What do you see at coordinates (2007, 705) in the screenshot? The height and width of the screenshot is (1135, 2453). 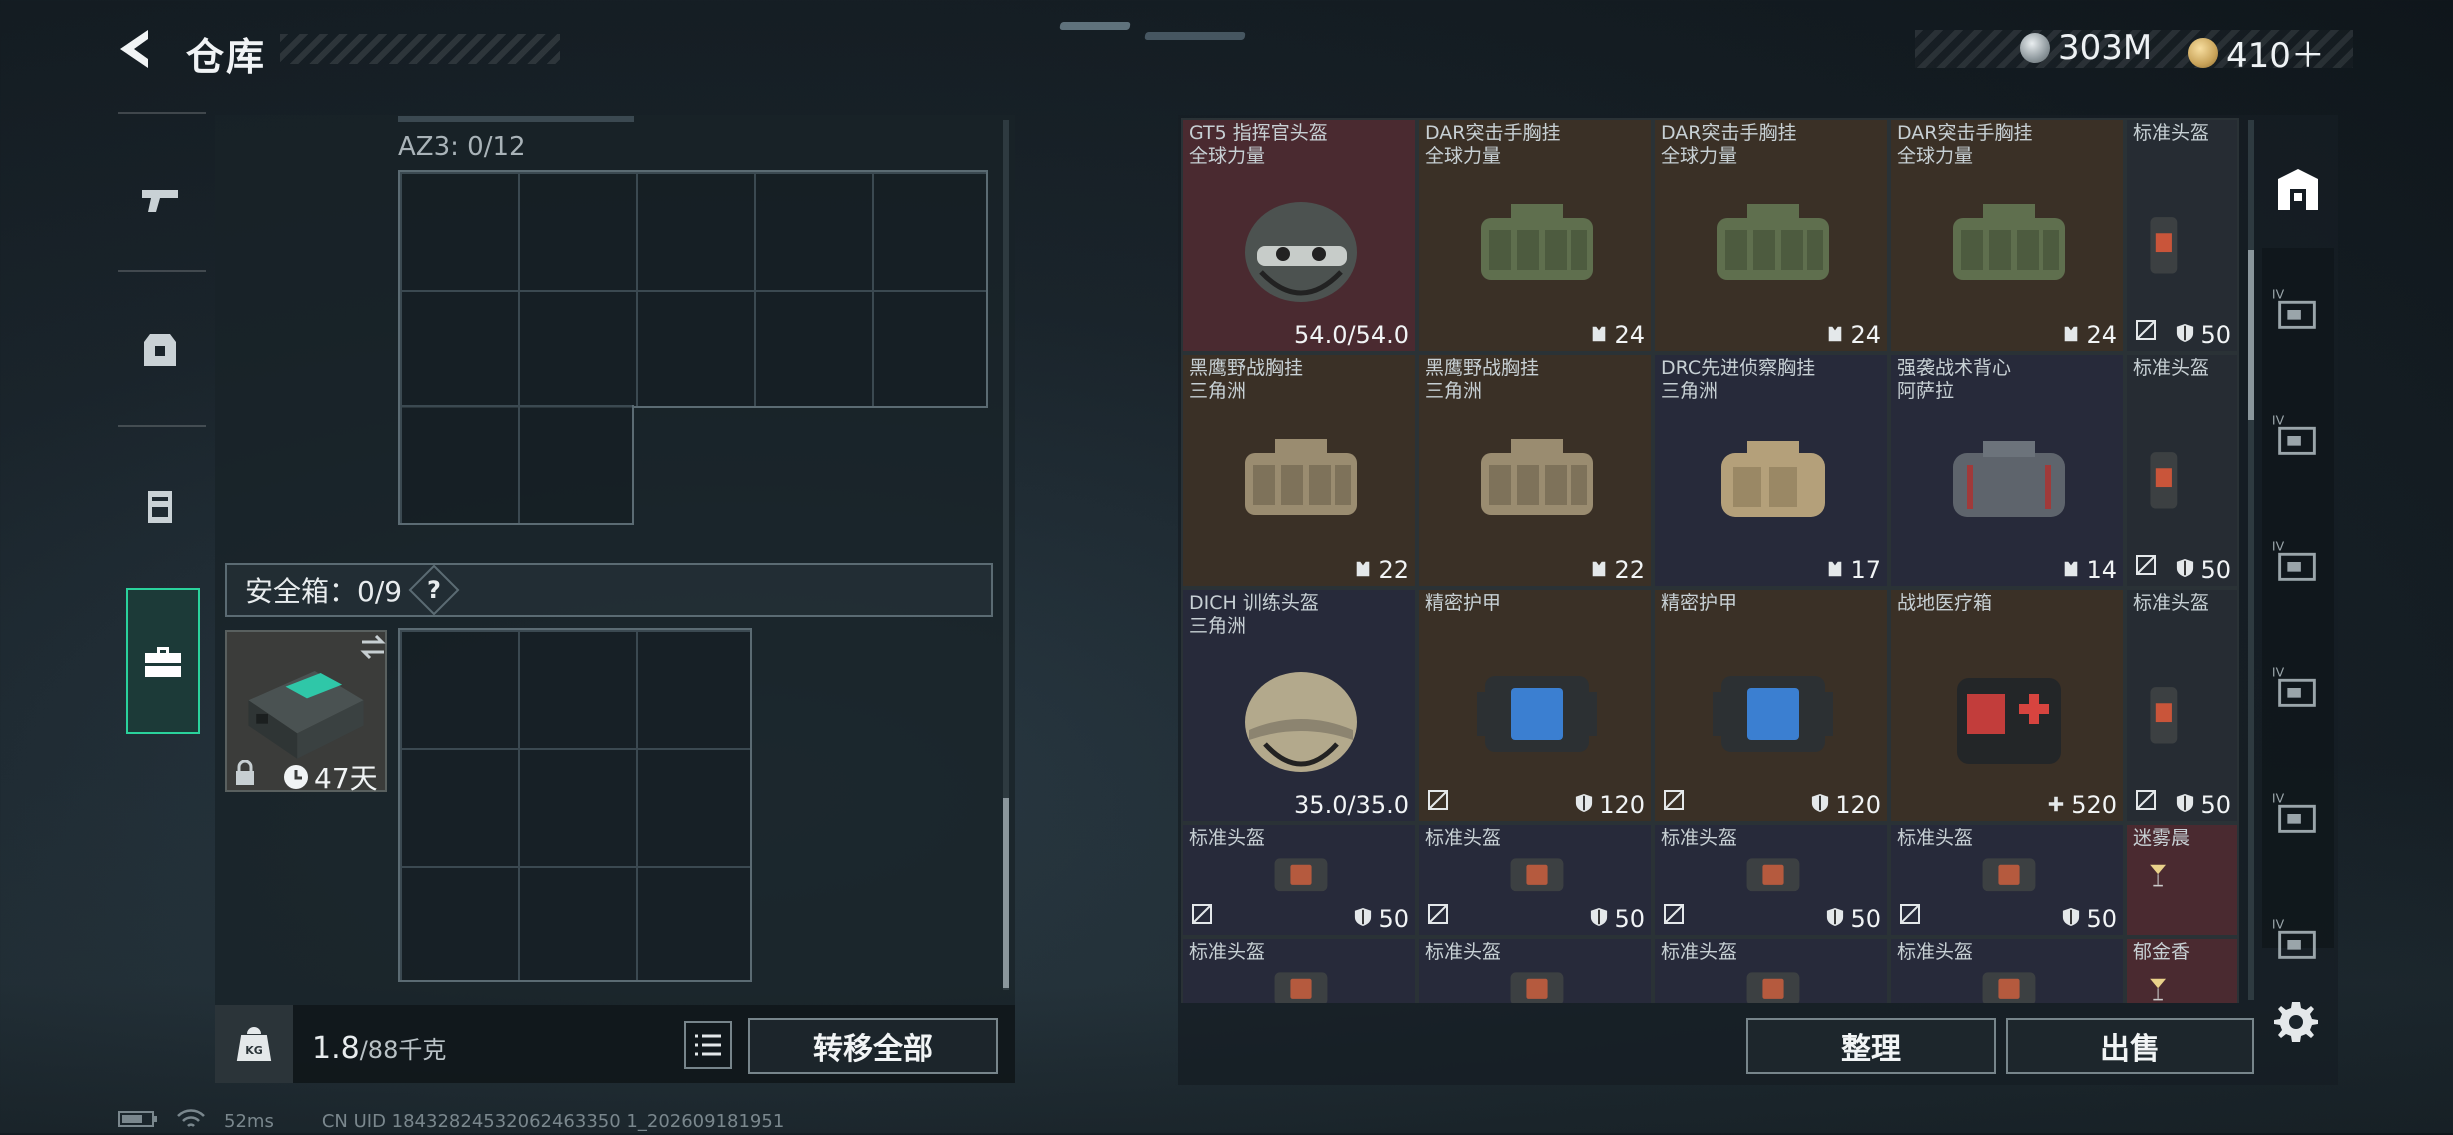 I see `stash-item: 战地医疗箱 520` at bounding box center [2007, 705].